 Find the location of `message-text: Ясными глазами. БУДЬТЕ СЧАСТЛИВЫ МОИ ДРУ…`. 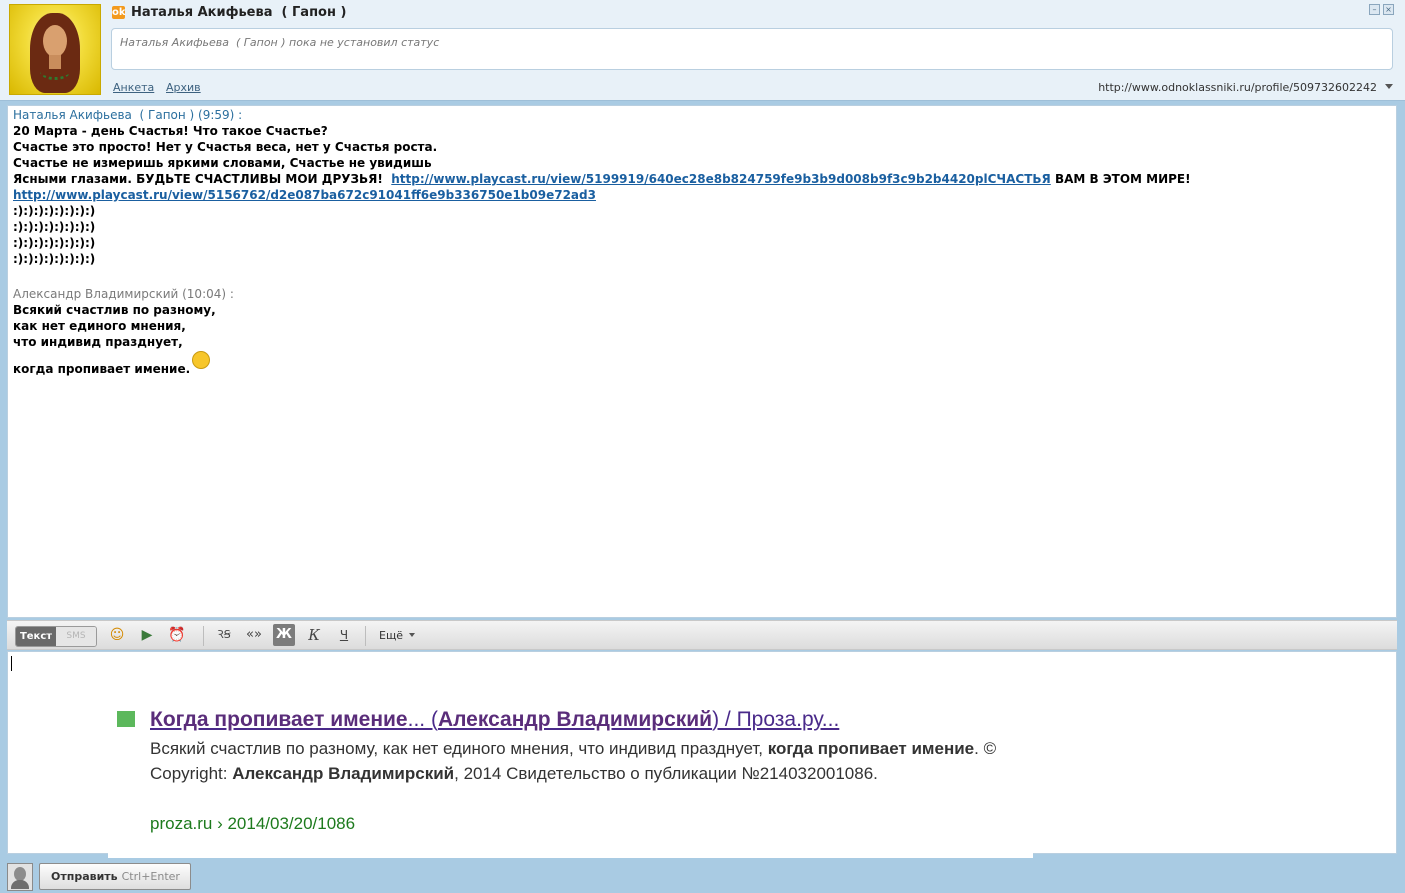

message-text: Ясными глазами. БУДЬТЕ СЧАСТЛИВЫ МОИ ДРУ… is located at coordinates (202, 179).